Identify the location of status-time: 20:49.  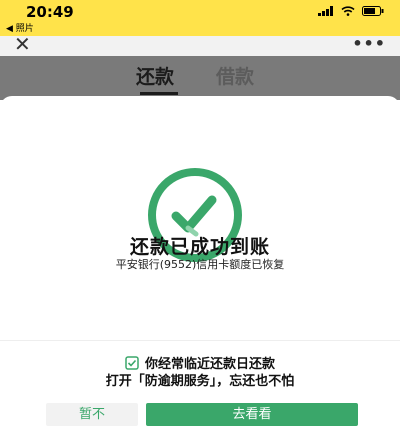
(50, 12).